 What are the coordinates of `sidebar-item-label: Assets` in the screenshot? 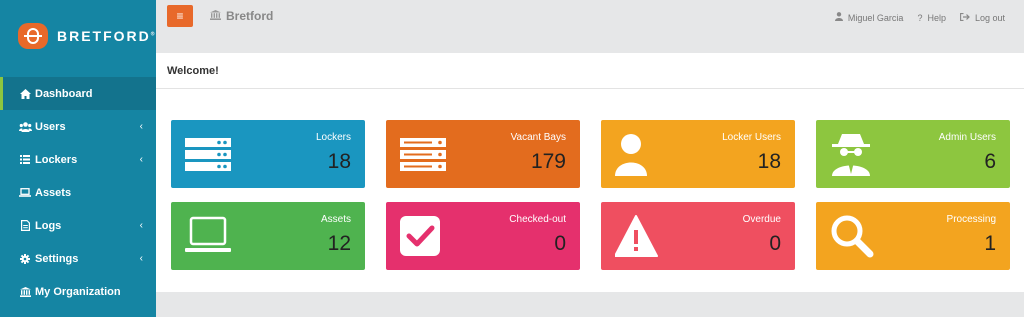 It's located at (53, 192).